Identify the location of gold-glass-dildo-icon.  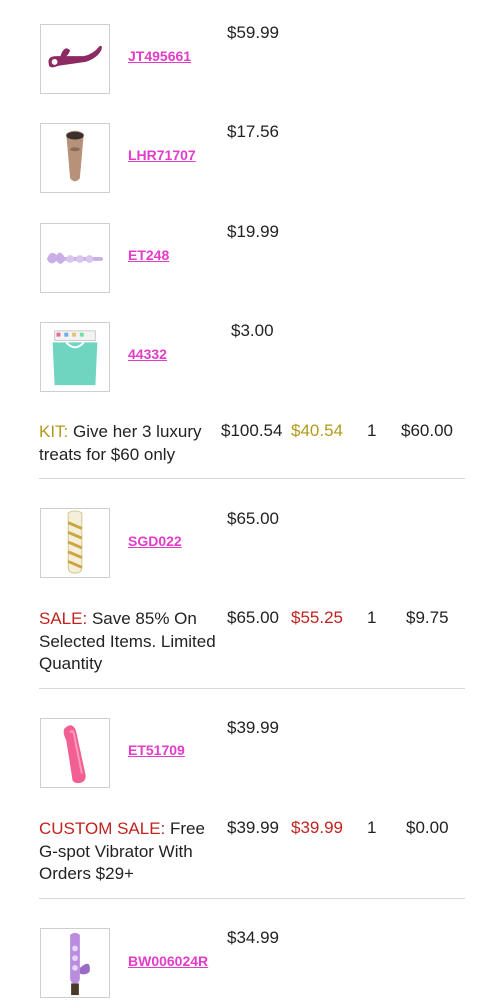
(75, 542).